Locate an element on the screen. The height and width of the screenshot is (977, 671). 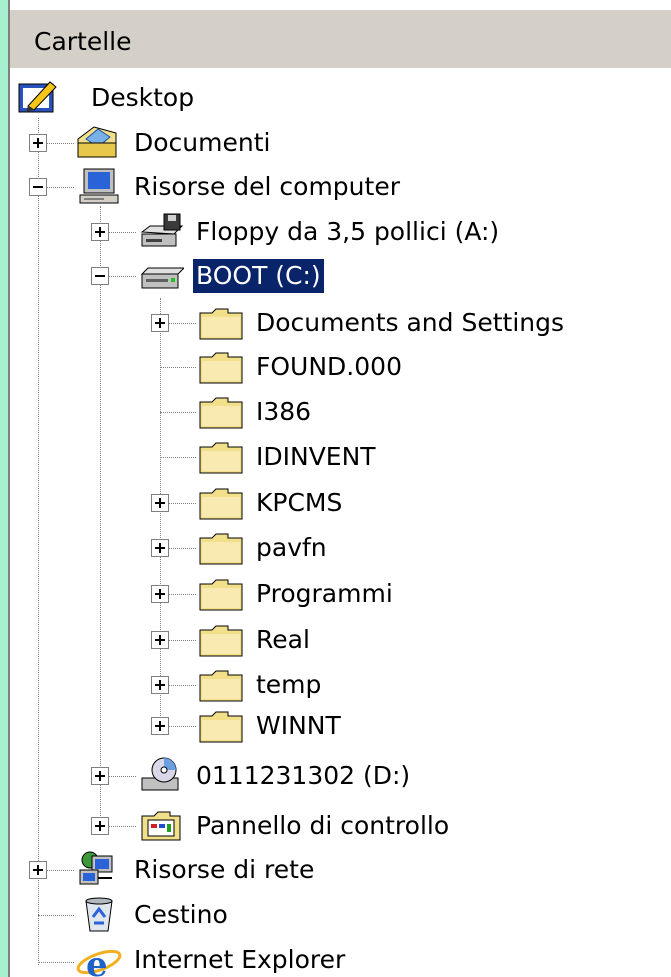
tree-item-label: I386 is located at coordinates (284, 411).